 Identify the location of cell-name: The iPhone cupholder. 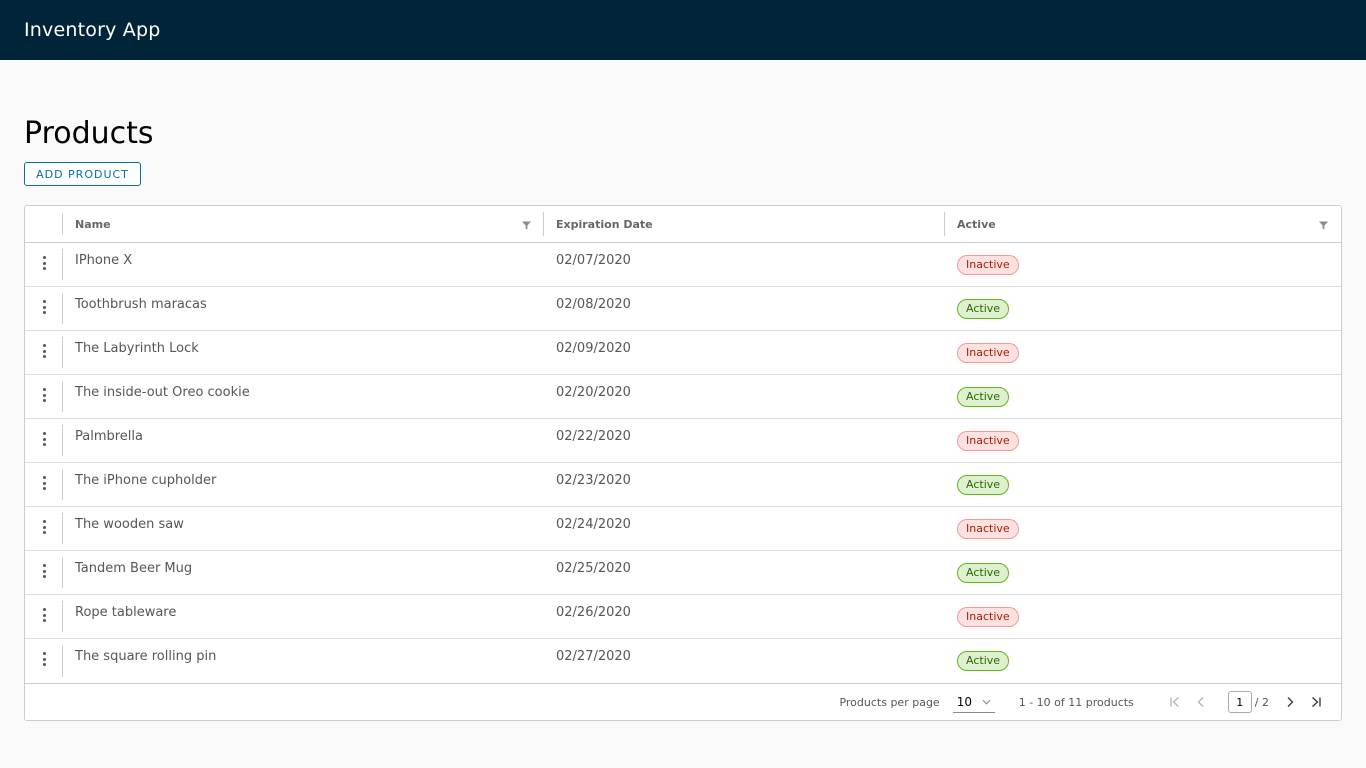
(146, 480).